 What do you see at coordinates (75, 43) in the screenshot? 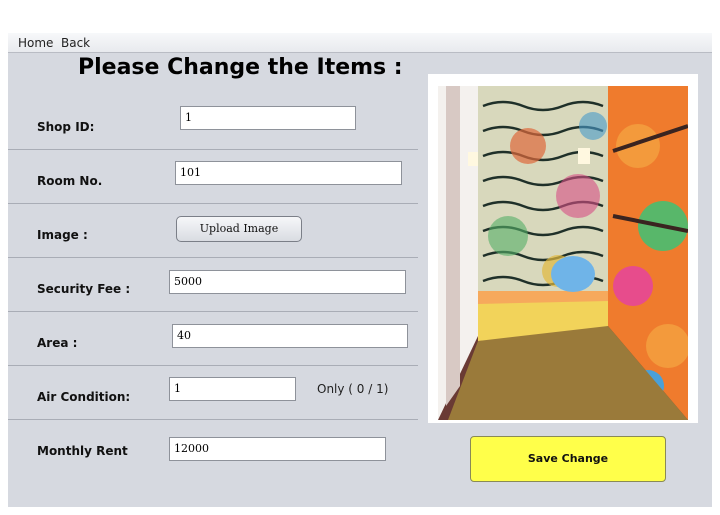
I see `menu-back: Back` at bounding box center [75, 43].